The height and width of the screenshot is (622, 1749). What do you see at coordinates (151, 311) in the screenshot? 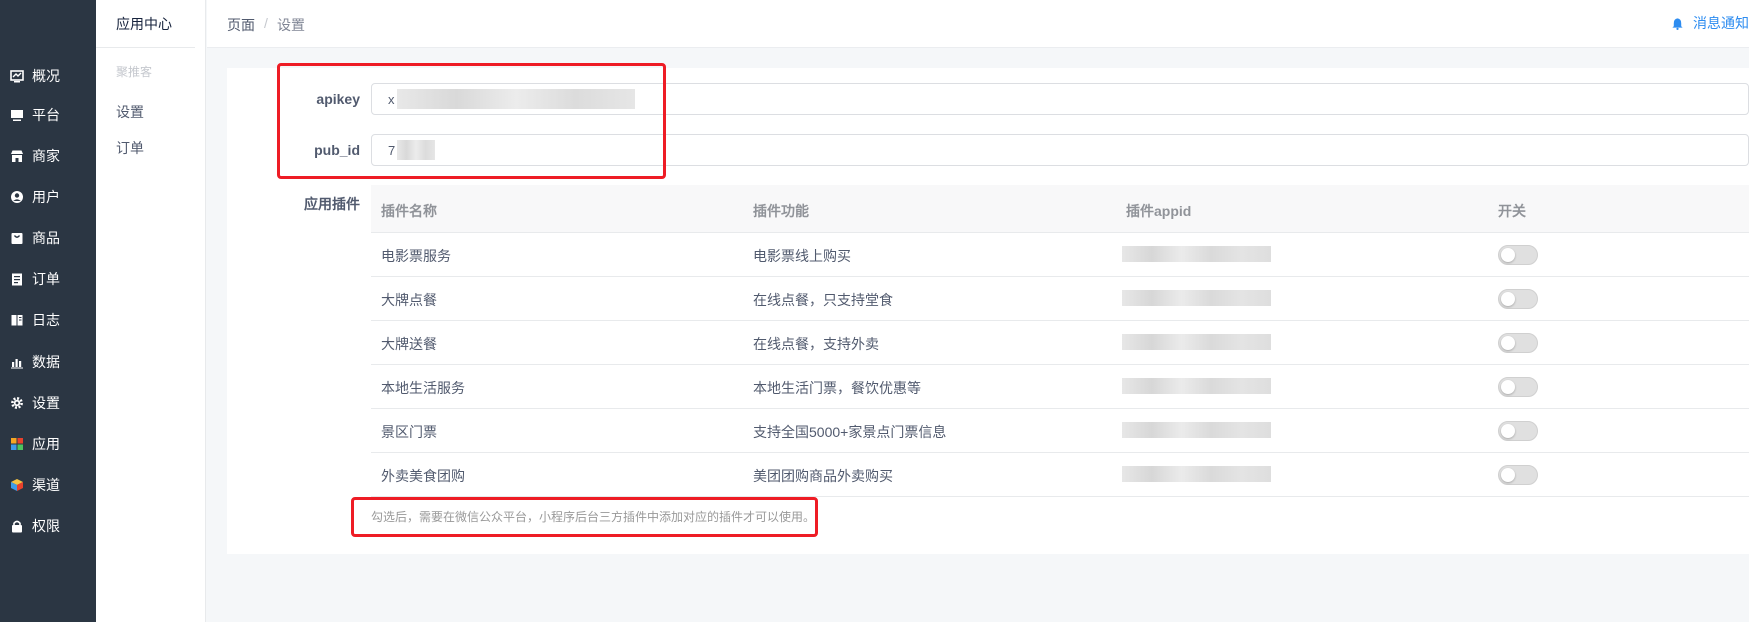
I see `submenu: 应用中心 聚推客 设置 订单` at bounding box center [151, 311].